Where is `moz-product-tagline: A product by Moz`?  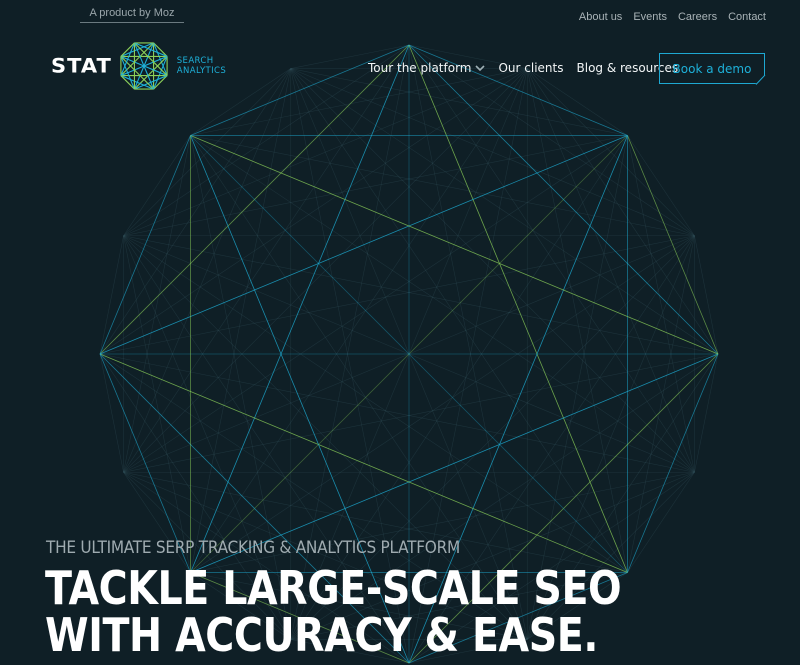 moz-product-tagline: A product by Moz is located at coordinates (132, 15).